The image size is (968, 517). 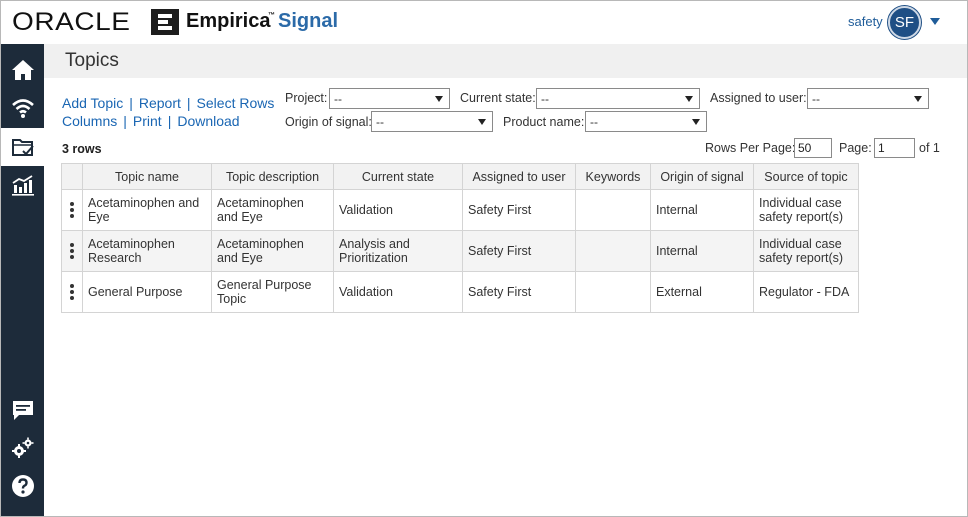 I want to click on column-header-source-of-topic: Source of topic, so click(x=806, y=176).